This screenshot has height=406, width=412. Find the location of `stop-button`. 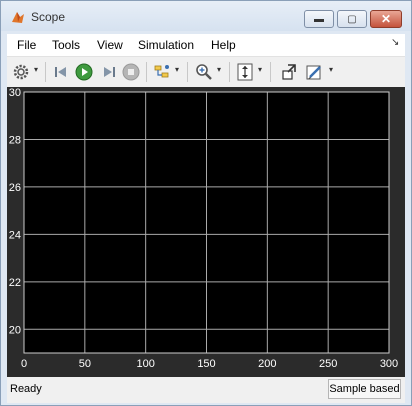

stop-button is located at coordinates (131, 72).